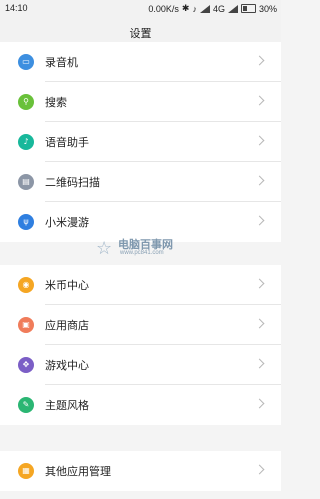 This screenshot has width=320, height=499. I want to click on watermark: ☆ 电脑百事网 www.pc841.com, so click(146, 250).